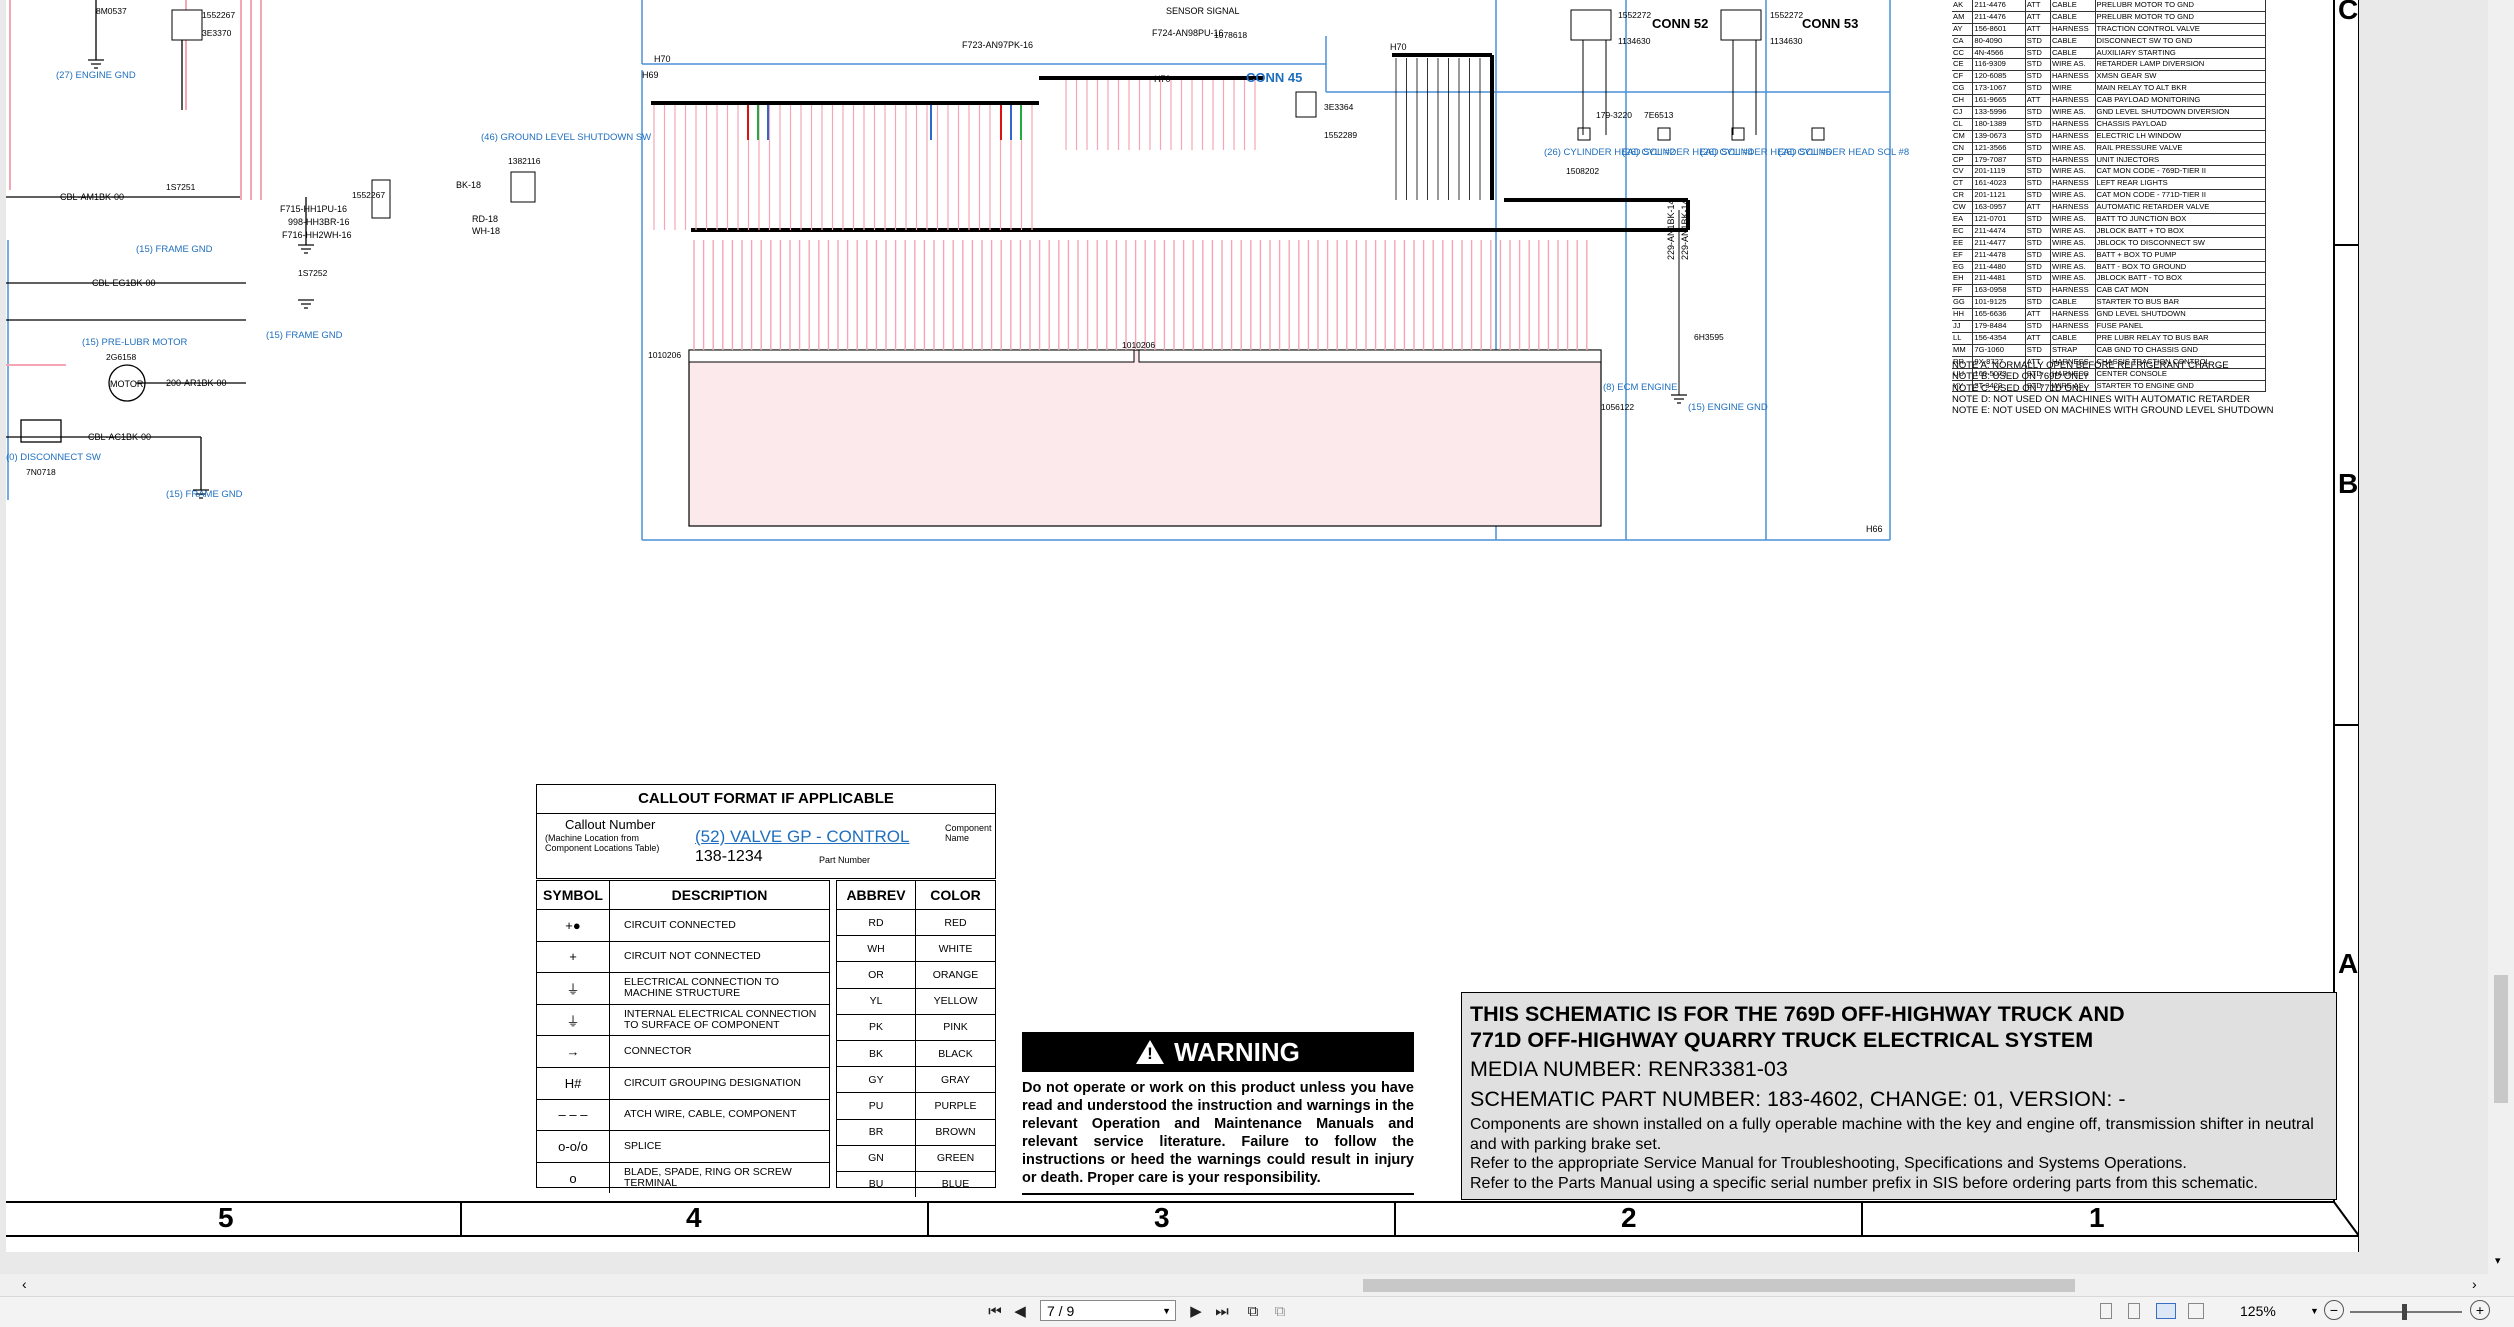 This screenshot has width=2514, height=1327. I want to click on harness-legend-row: AM 211-4476 ATT CABLE PRELUBR MOTOR TO GND, so click(2109, 17).